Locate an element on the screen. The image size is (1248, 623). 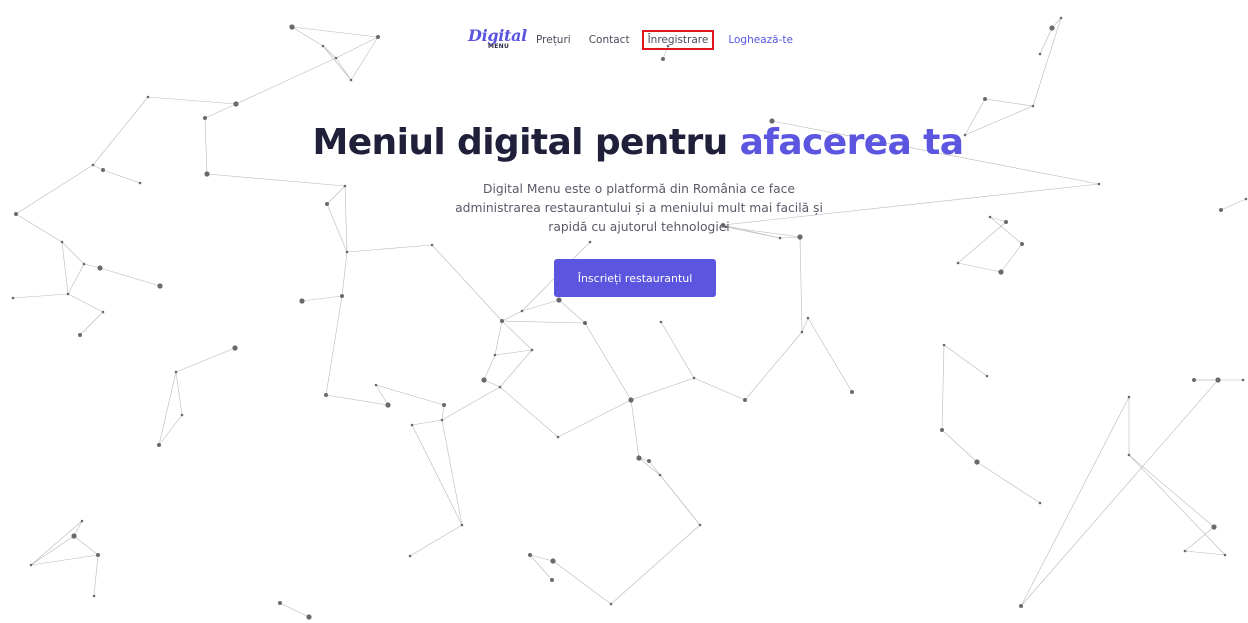
nav-link-contact: Contact is located at coordinates (609, 40).